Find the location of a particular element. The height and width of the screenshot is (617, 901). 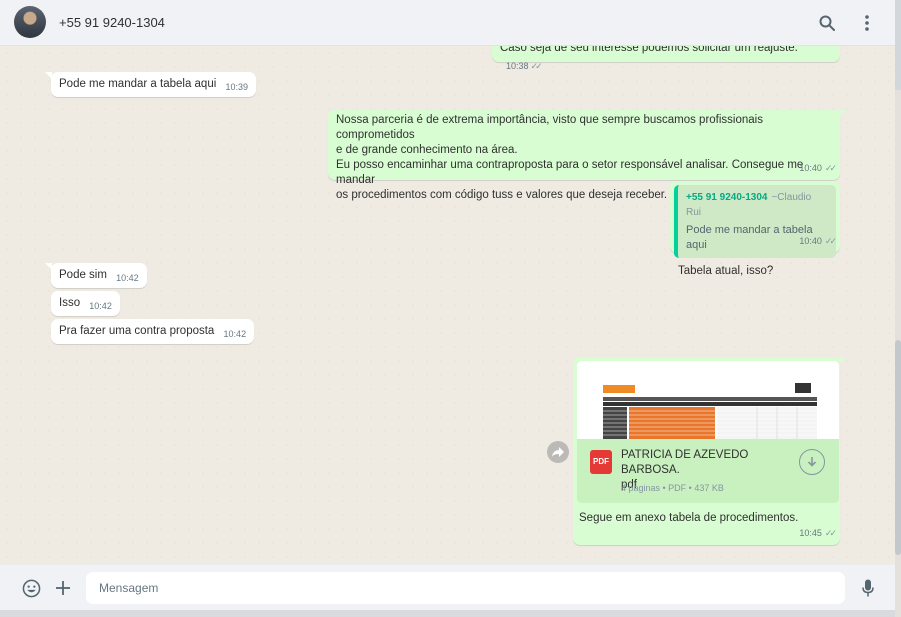

contact-avatar is located at coordinates (30, 22).